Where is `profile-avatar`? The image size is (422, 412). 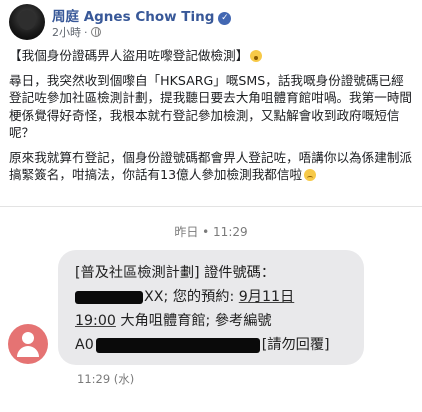
profile-avatar is located at coordinates (27, 22).